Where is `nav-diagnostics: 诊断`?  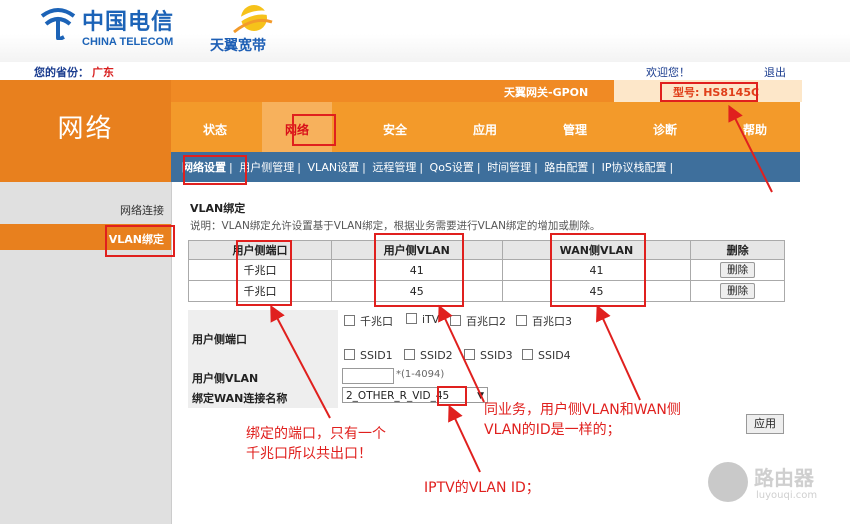 nav-diagnostics: 诊断 is located at coordinates (665, 127).